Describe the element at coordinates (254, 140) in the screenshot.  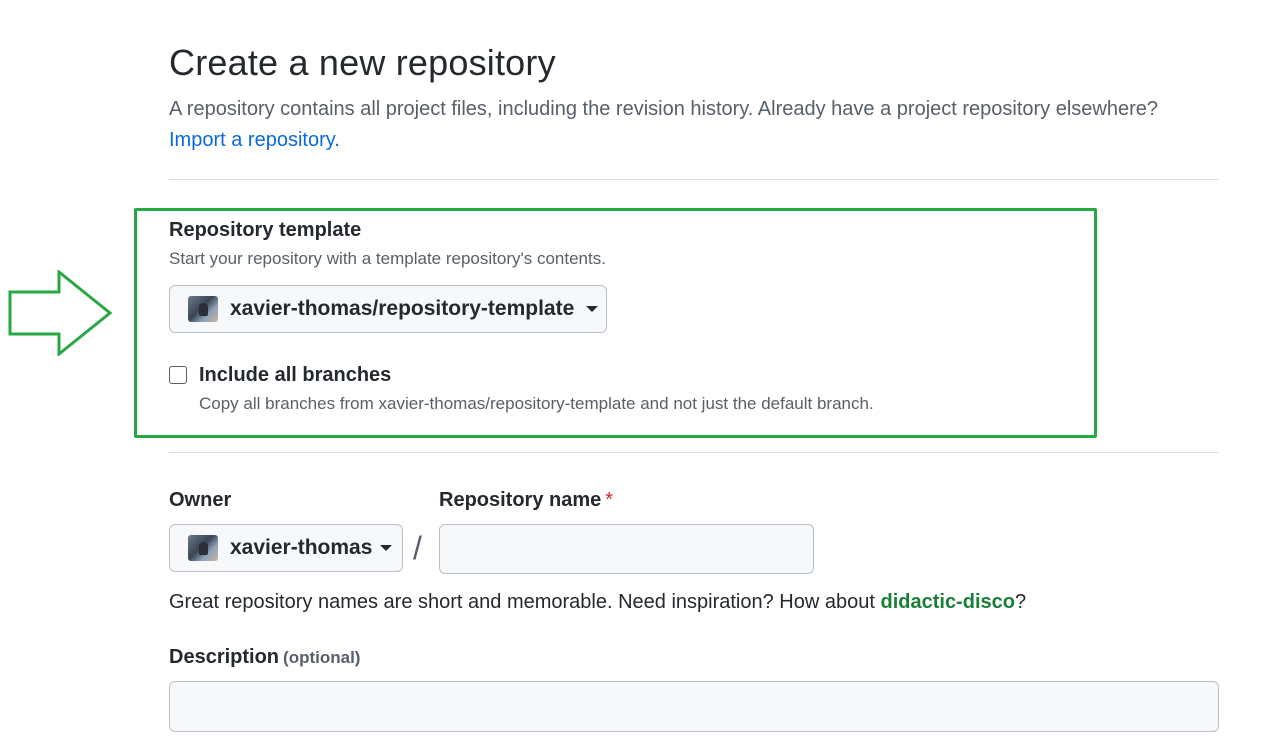
I see `import-repository-link: Import a repository.` at that location.